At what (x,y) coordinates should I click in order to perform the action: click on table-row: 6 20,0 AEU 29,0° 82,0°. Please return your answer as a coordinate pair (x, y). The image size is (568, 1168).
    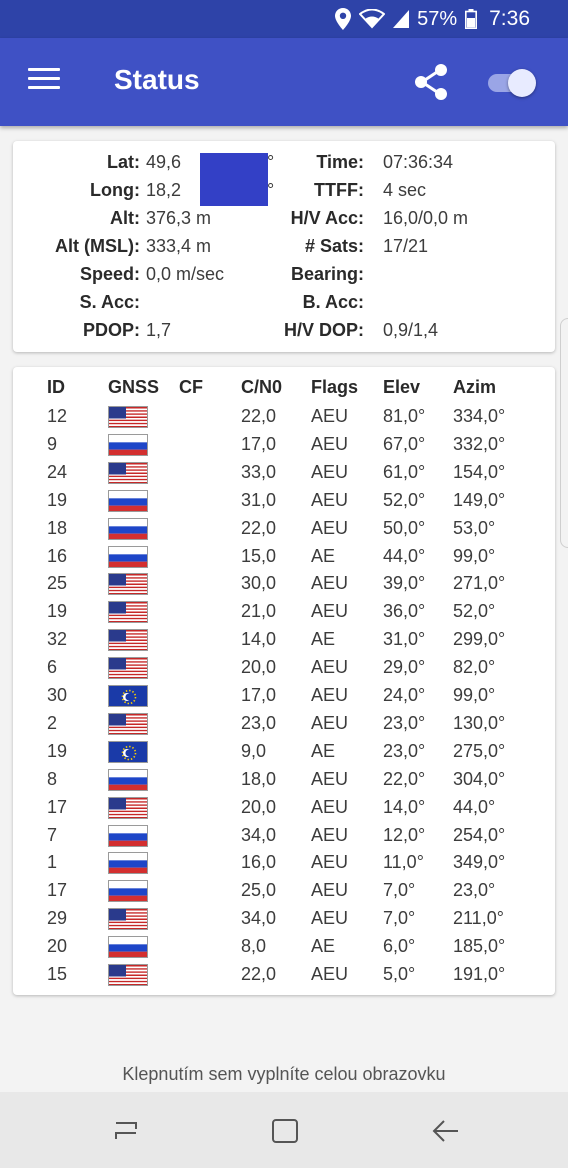
    Looking at the image, I should click on (284, 668).